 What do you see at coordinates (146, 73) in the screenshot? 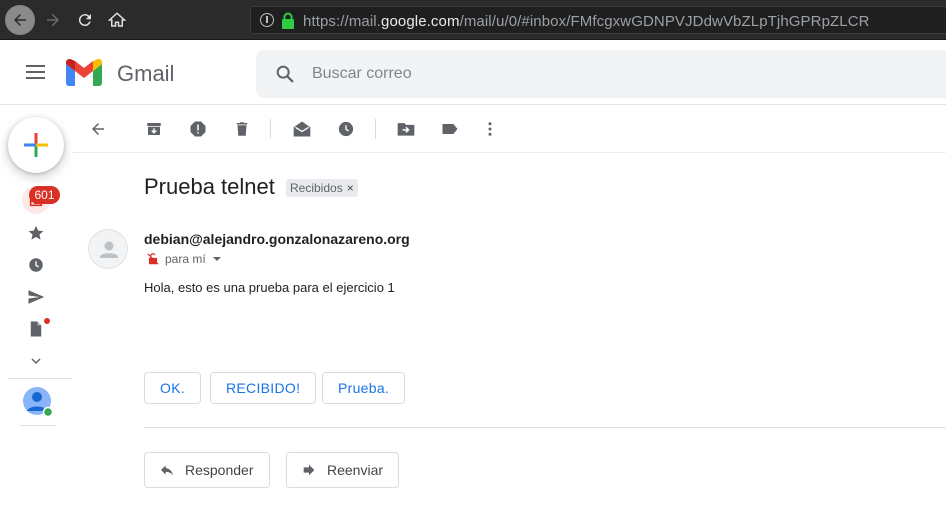
I see `gmail-brand: Gmail` at bounding box center [146, 73].